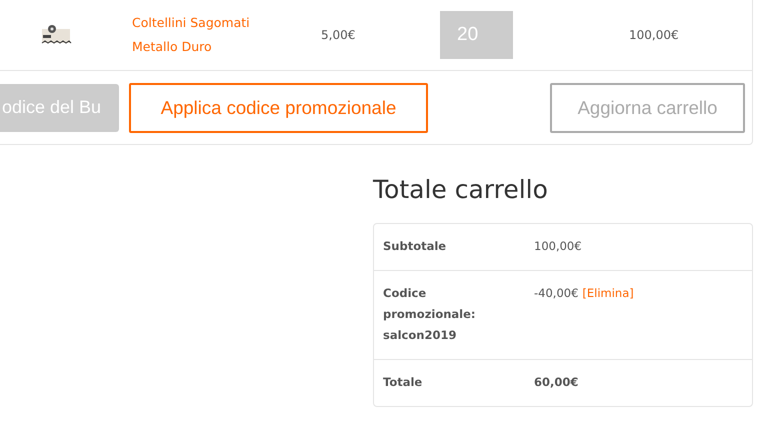  Describe the element at coordinates (430, 314) in the screenshot. I see `totals-label: Codice promozionale: salcon2019` at that location.